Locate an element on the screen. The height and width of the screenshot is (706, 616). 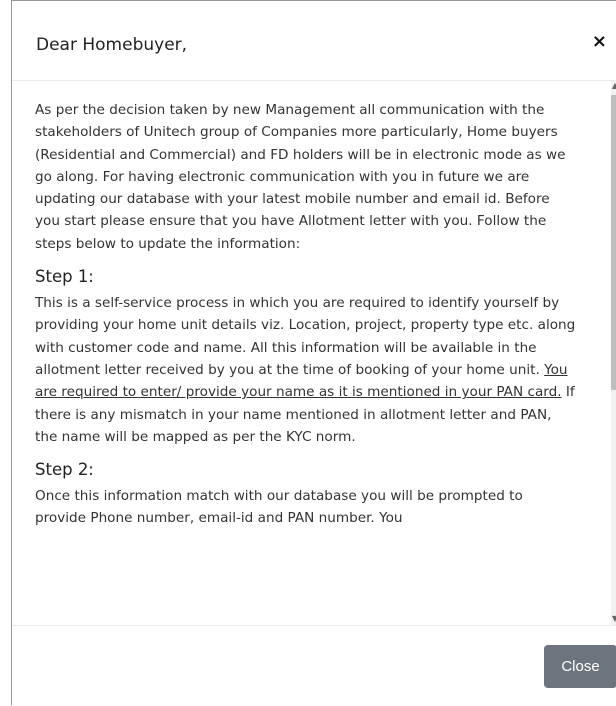
step-2-heading: Step 2: is located at coordinates (64, 470).